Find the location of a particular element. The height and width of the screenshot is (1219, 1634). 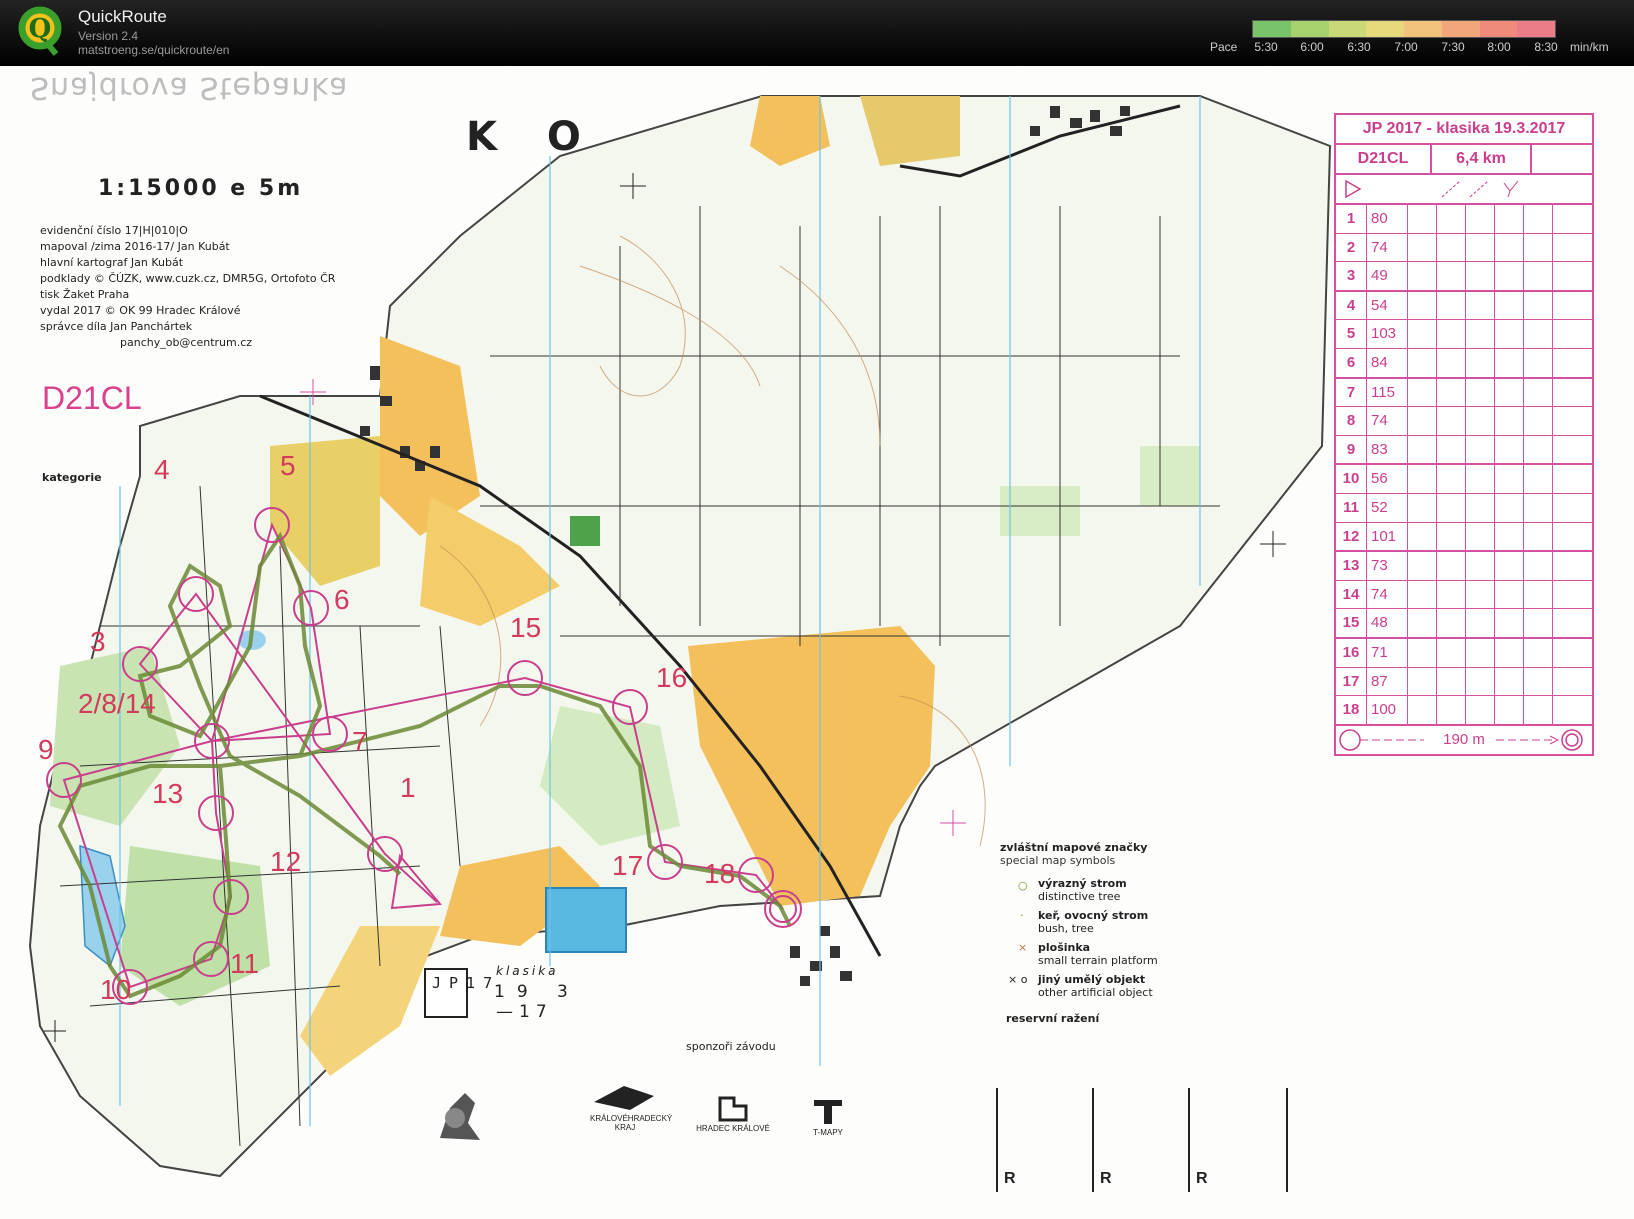

cd-code: 80 is located at coordinates (1387, 219).